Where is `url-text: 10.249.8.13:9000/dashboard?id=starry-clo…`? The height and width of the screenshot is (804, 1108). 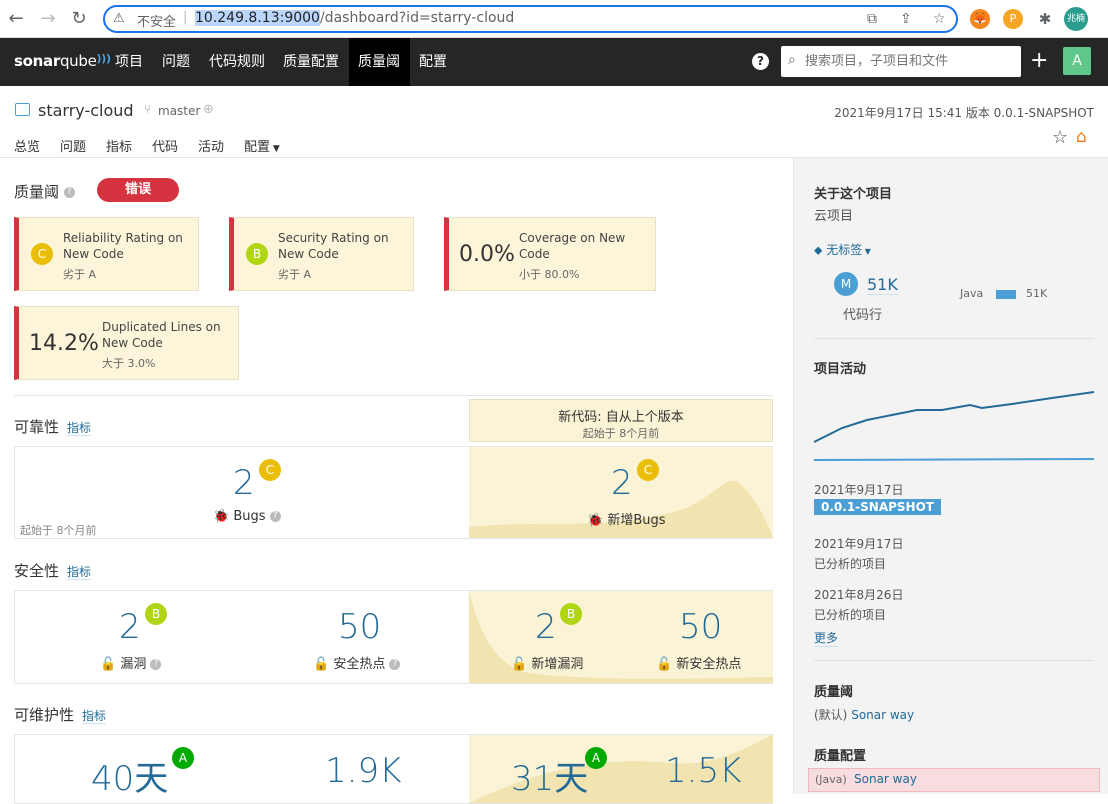
url-text: 10.249.8.13:9000/dashboard?id=starry-clo… is located at coordinates (354, 18).